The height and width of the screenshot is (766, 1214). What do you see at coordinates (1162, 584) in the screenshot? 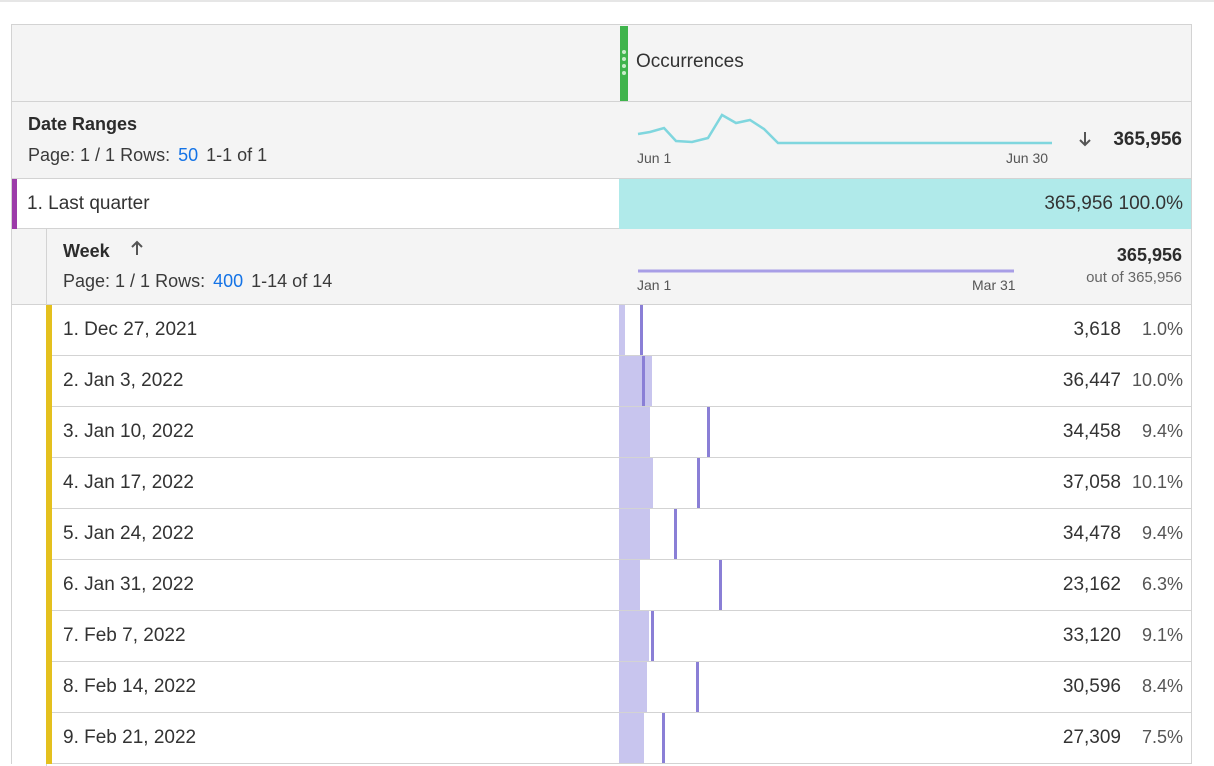
I see `row-percent: 6.3%` at bounding box center [1162, 584].